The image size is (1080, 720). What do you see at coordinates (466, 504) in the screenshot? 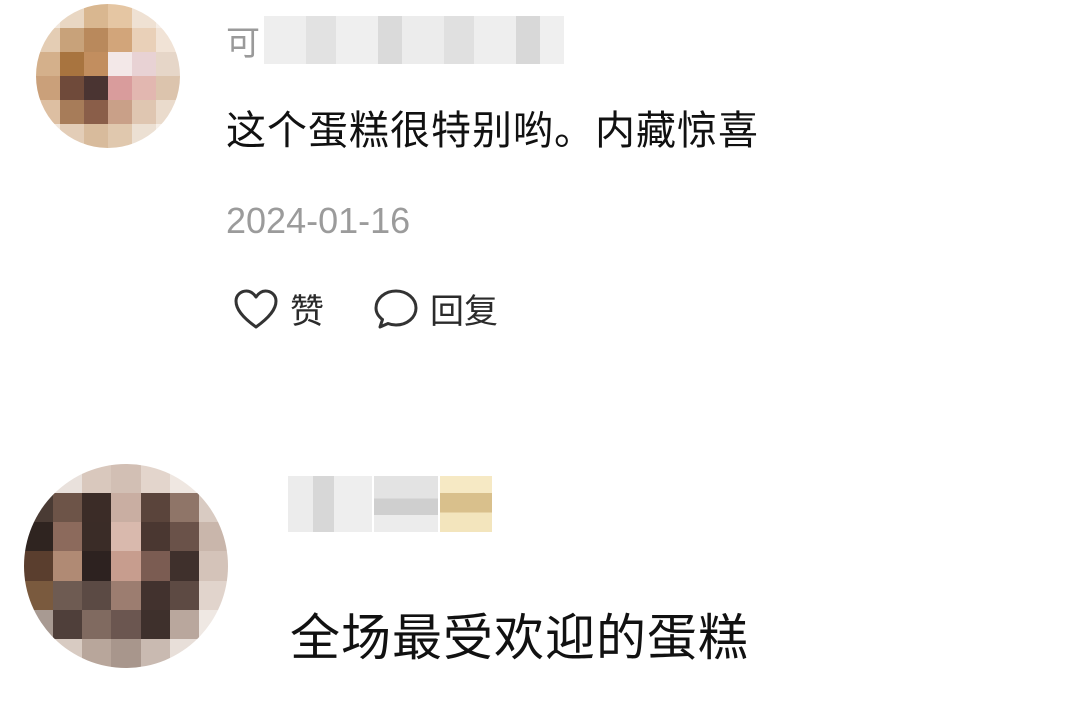
I see `username-emoji-mosaic` at bounding box center [466, 504].